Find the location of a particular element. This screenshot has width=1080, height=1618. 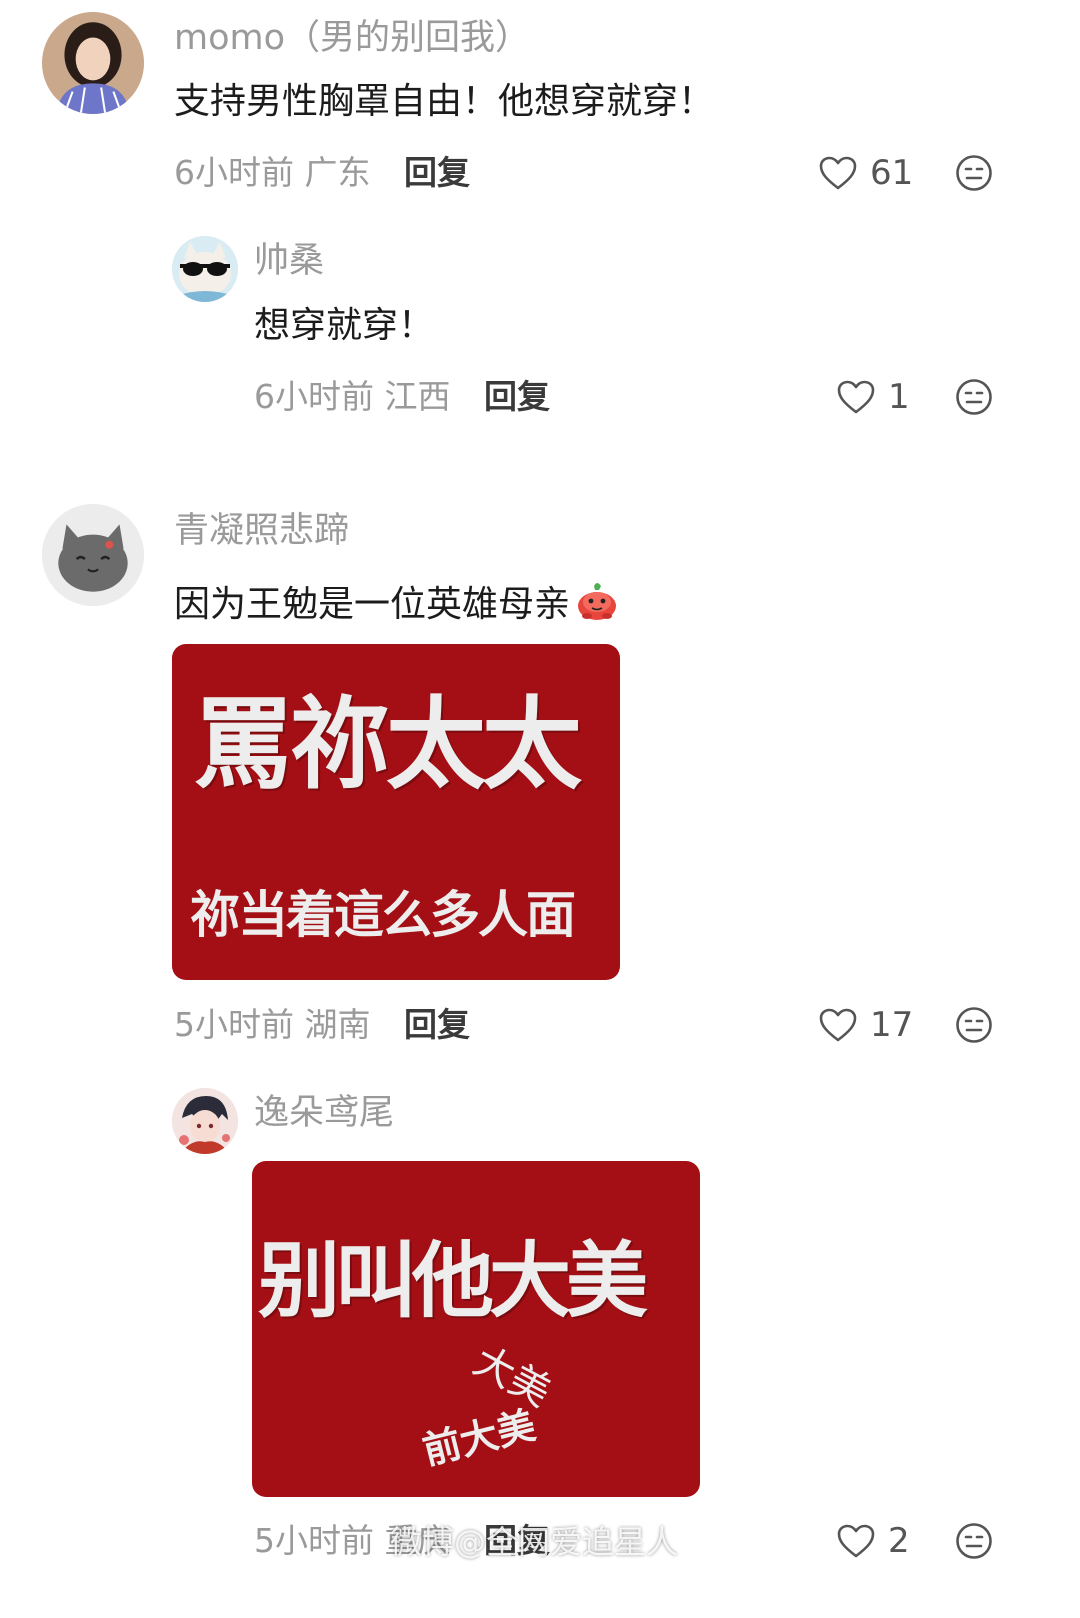

comment-time-location: 5小时前 湖南 is located at coordinates (272, 1024).